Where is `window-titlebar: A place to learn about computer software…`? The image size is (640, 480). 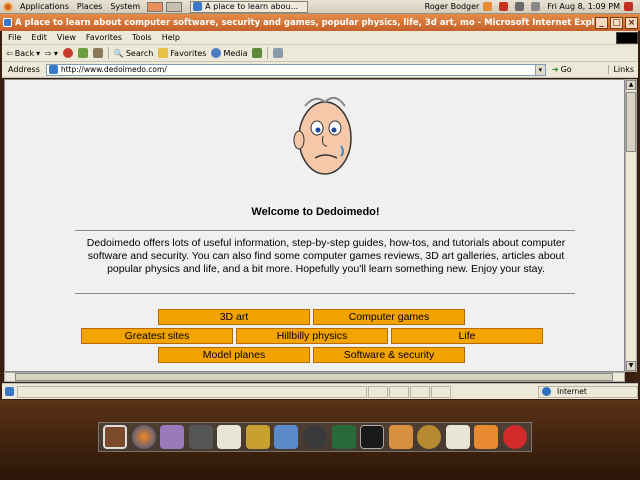 window-titlebar: A place to learn about computer software… is located at coordinates (320, 22).